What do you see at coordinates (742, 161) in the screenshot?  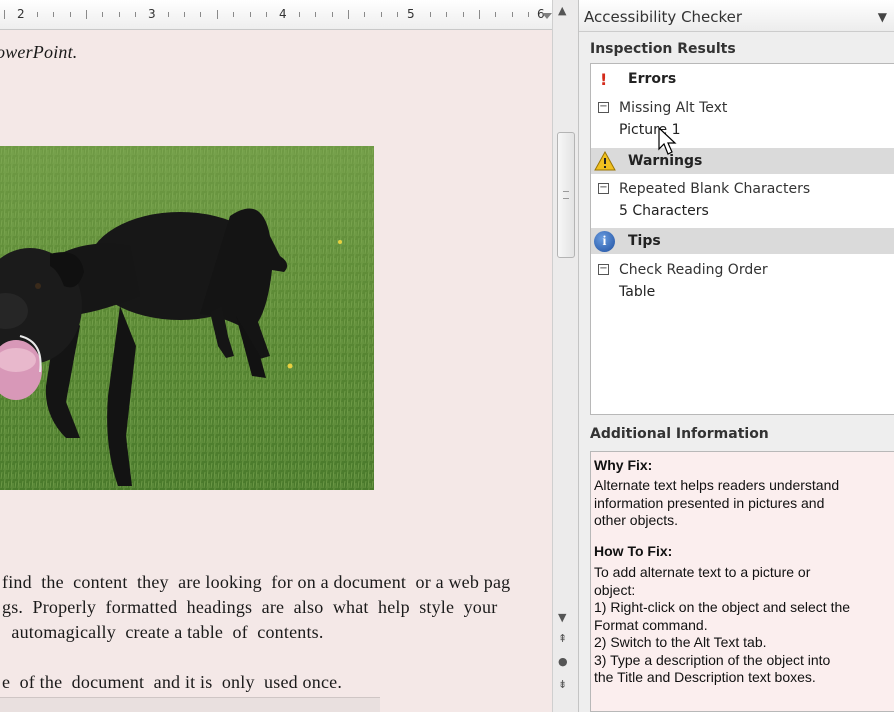 I see `group-header-warnings: Warnings` at bounding box center [742, 161].